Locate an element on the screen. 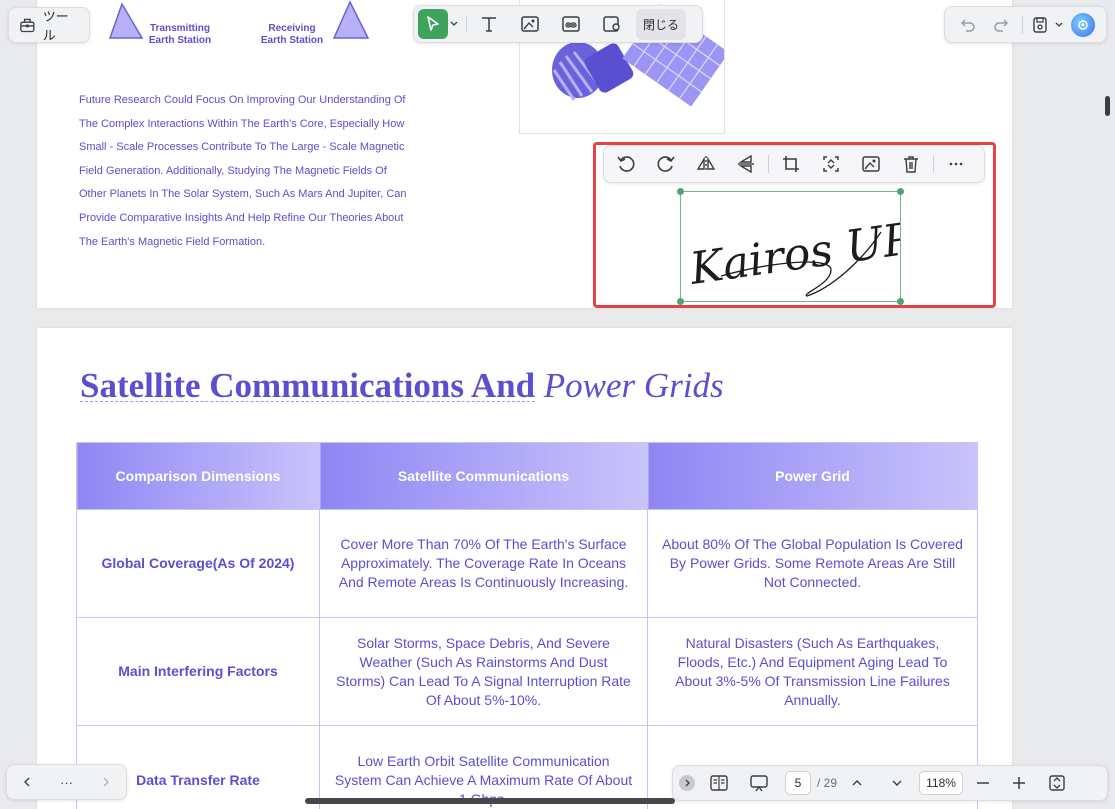 The image size is (1115, 809). zoom-out-icon is located at coordinates (983, 783).